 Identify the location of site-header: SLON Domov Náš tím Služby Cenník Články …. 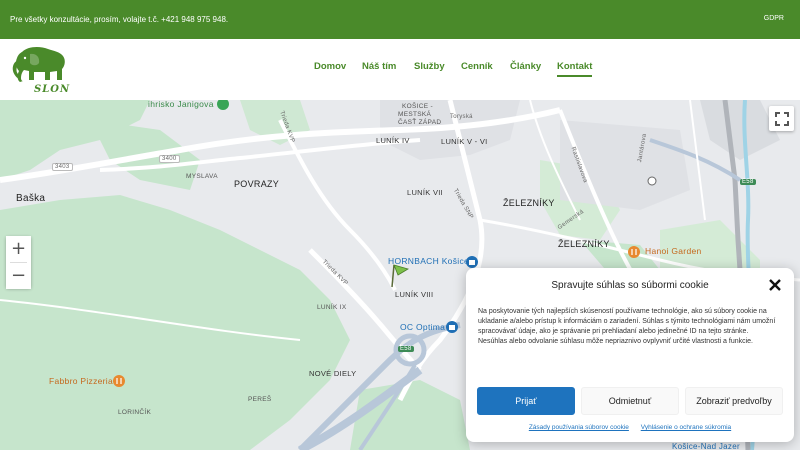
(400, 69).